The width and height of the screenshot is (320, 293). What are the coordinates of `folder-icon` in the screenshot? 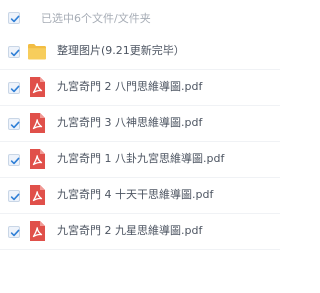 It's located at (37, 51).